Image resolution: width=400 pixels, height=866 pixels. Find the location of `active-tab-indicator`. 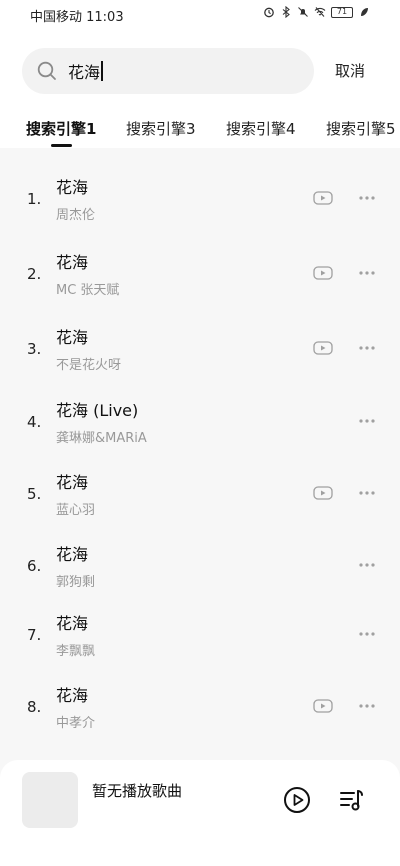

active-tab-indicator is located at coordinates (61, 145).